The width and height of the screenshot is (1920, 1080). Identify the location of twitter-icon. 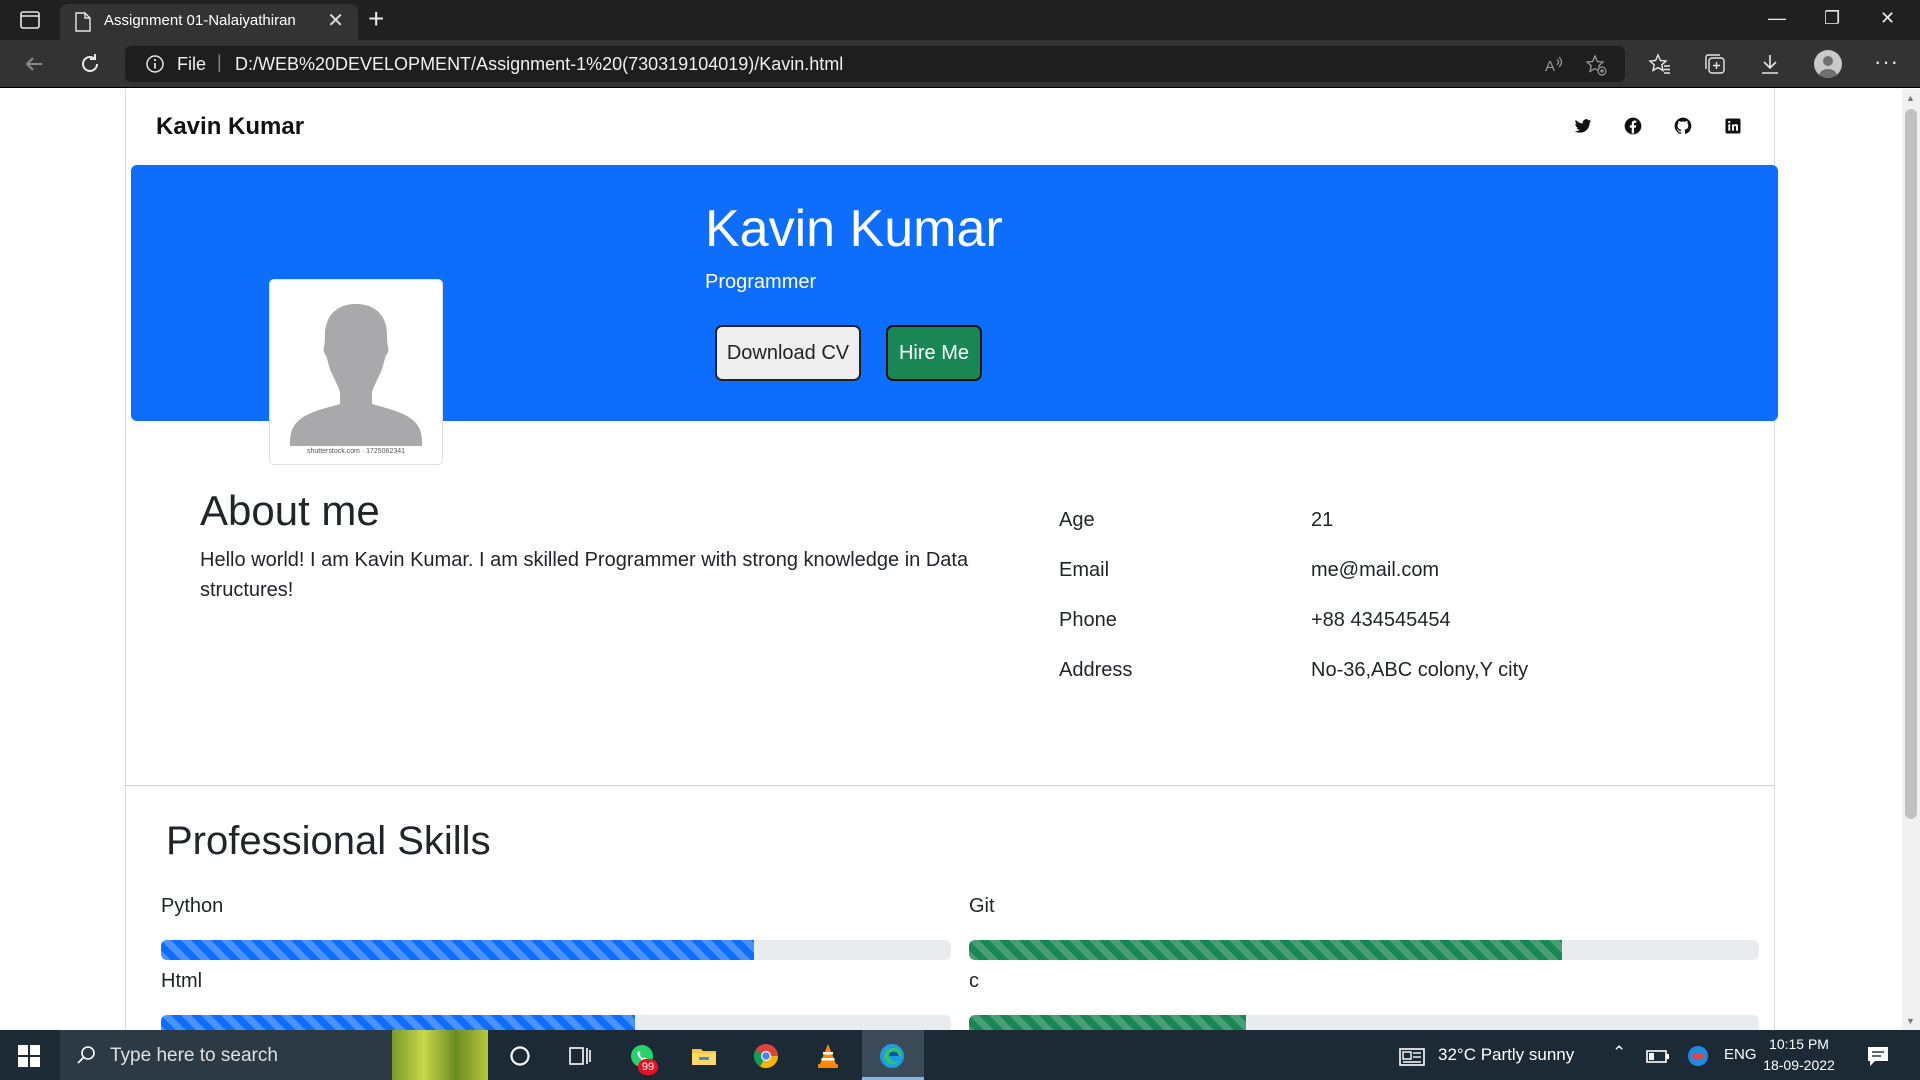
(1583, 126).